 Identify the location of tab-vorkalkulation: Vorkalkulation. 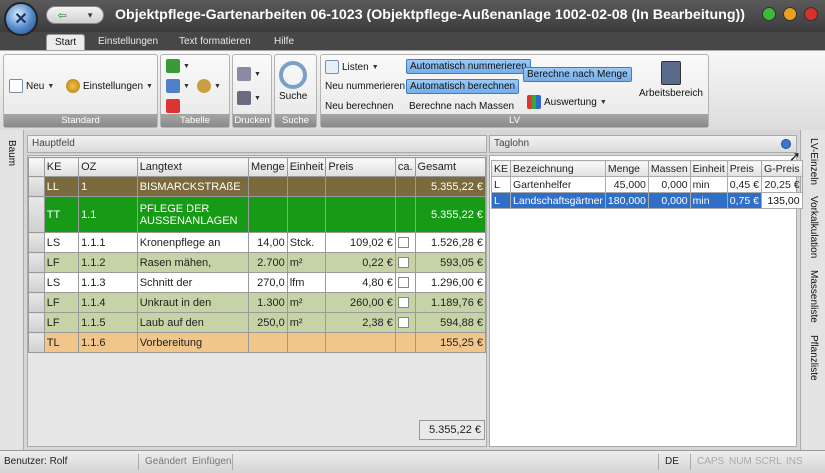
(813, 227).